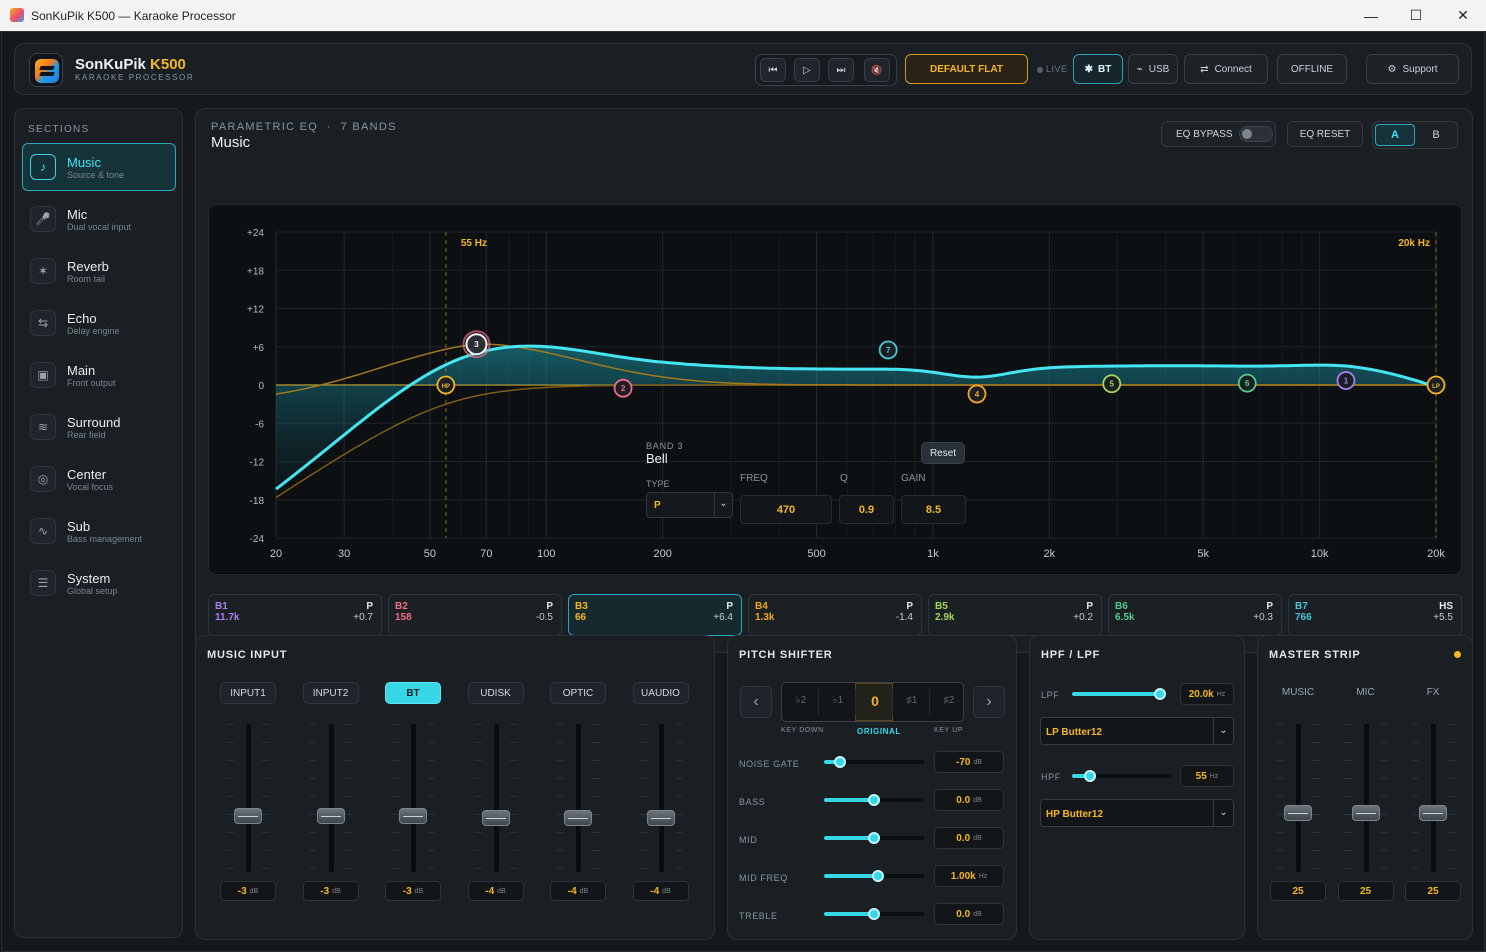  What do you see at coordinates (1436, 135) in the screenshot?
I see `preset-b-button: B` at bounding box center [1436, 135].